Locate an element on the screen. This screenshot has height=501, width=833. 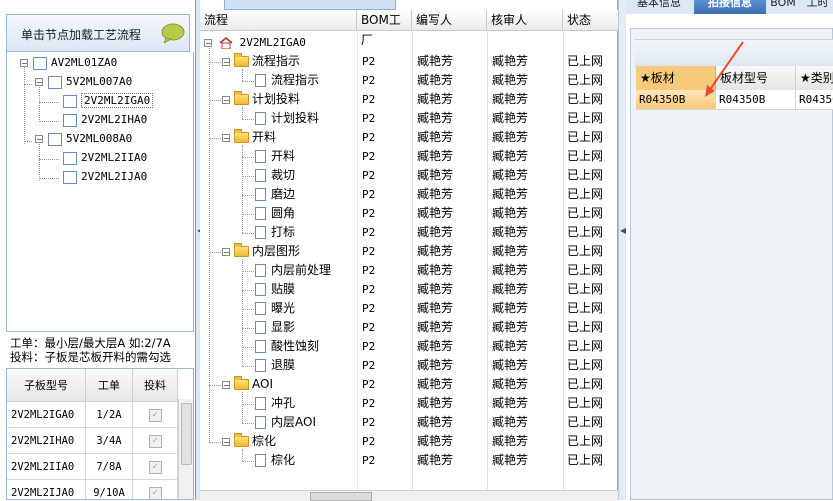
process-step-row: 曝光 P2 臧艳芳 臧艳芳 已上网 is located at coordinates (409, 308).